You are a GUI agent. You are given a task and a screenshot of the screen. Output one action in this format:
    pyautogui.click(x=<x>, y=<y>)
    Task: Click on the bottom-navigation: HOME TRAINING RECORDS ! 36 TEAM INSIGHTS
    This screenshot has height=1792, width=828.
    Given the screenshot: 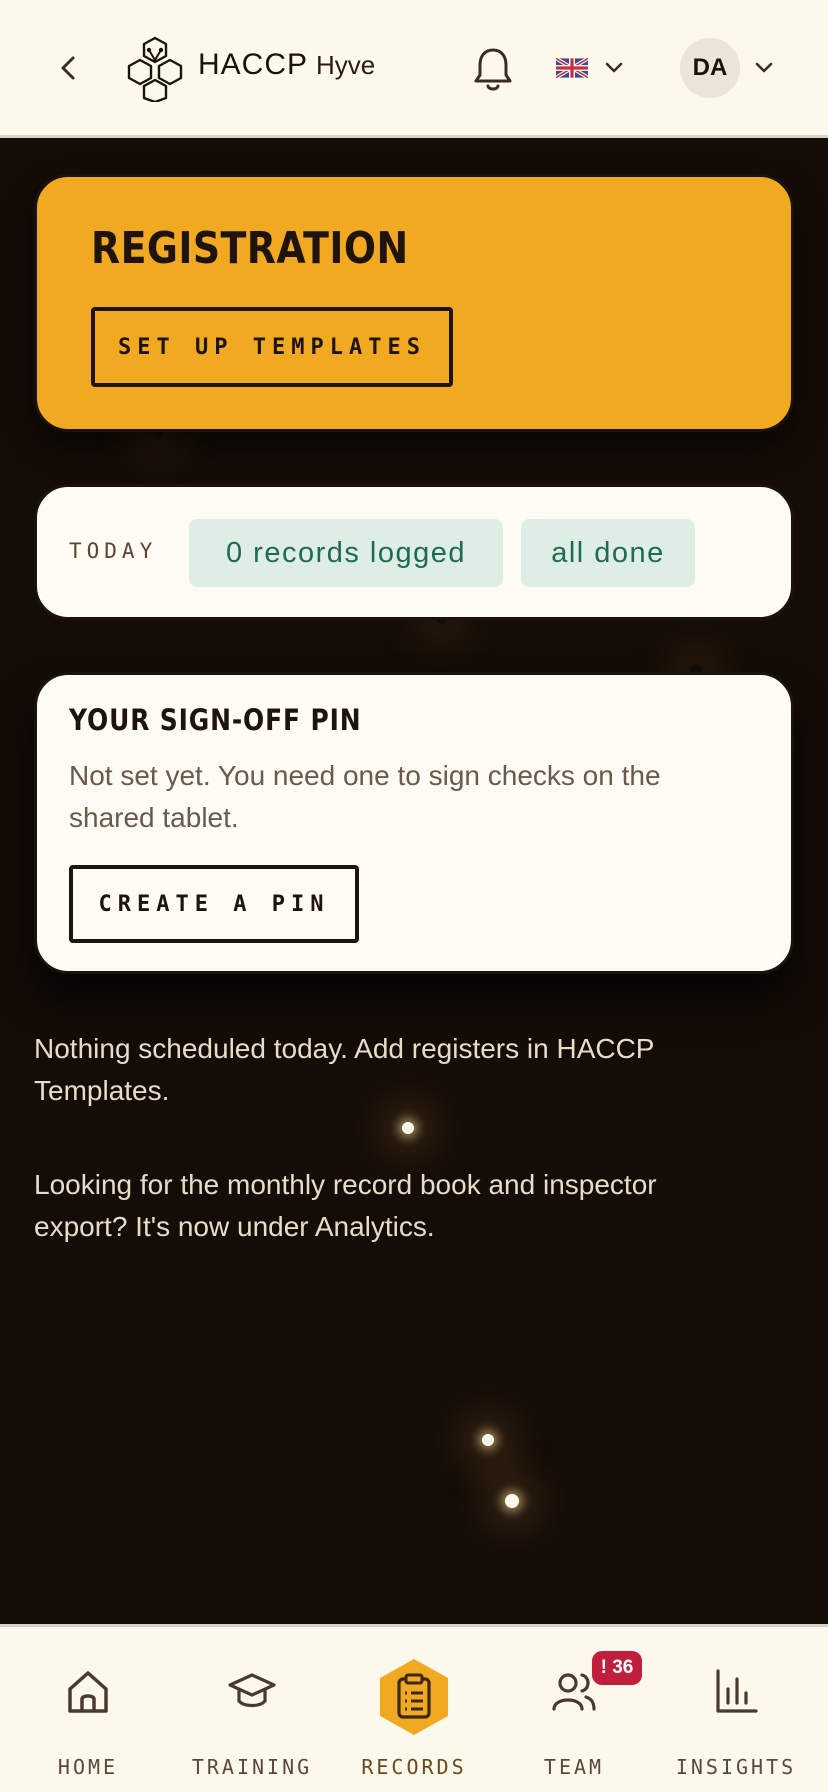 What is the action you would take?
    pyautogui.click(x=414, y=1708)
    